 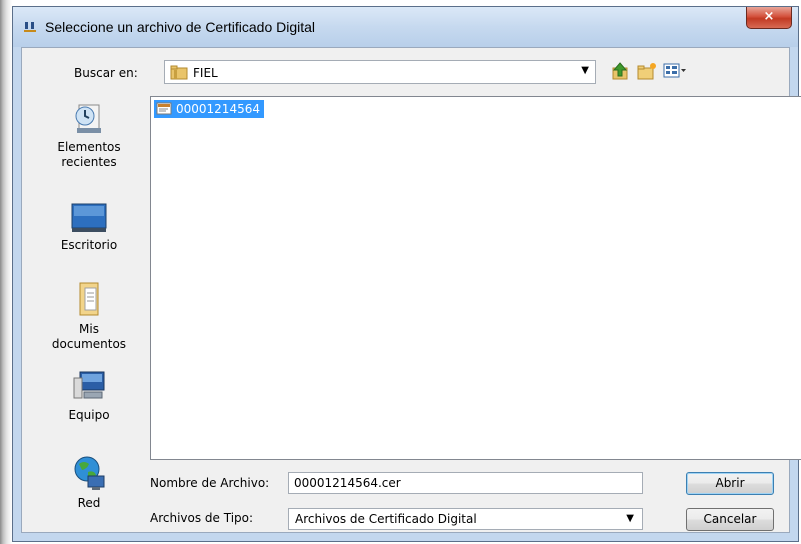 I want to click on computer-icon, so click(x=89, y=385).